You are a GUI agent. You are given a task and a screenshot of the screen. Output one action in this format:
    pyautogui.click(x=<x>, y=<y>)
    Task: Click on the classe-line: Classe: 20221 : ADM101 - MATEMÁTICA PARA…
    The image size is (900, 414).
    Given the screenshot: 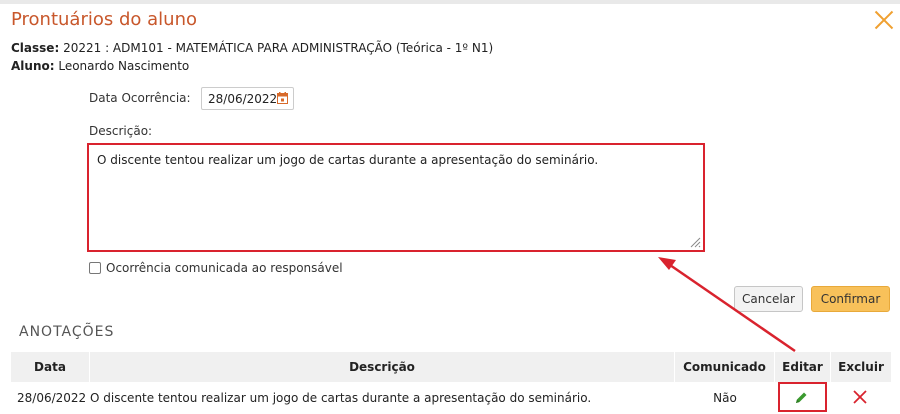 What is the action you would take?
    pyautogui.click(x=252, y=48)
    